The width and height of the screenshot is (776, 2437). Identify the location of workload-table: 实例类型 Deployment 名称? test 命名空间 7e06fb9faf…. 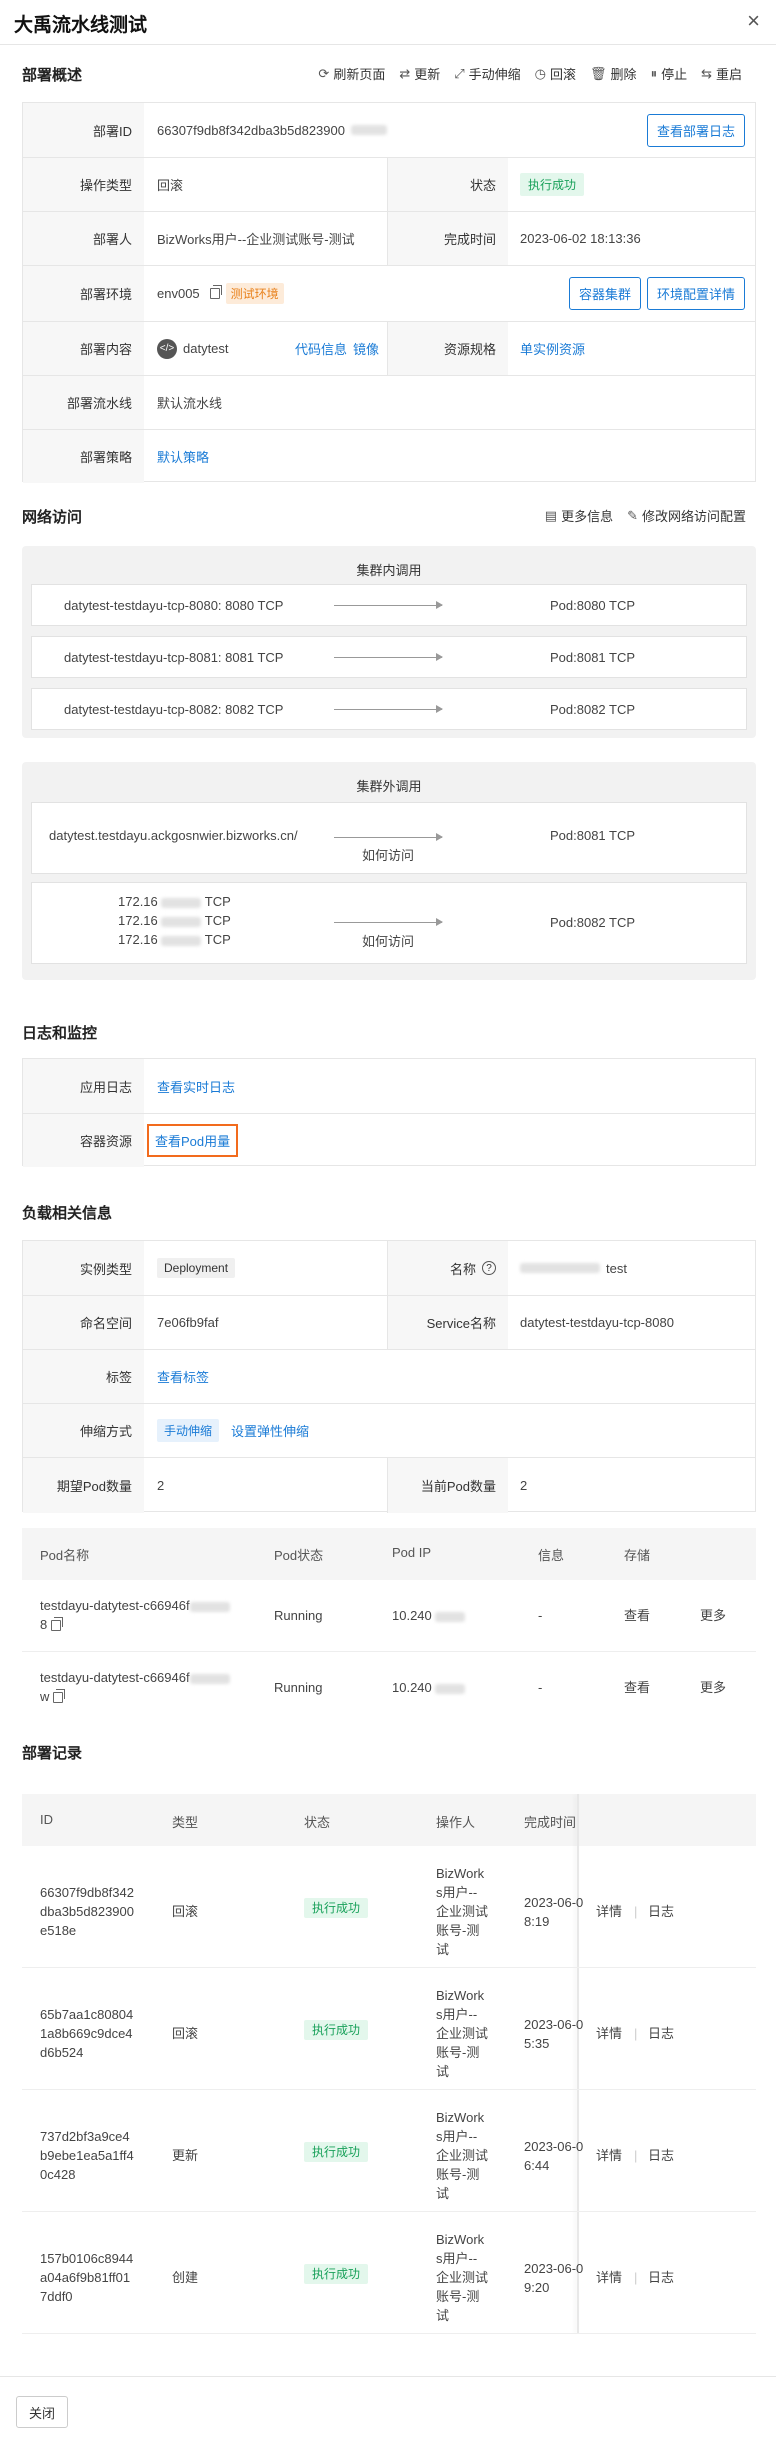
(389, 1376).